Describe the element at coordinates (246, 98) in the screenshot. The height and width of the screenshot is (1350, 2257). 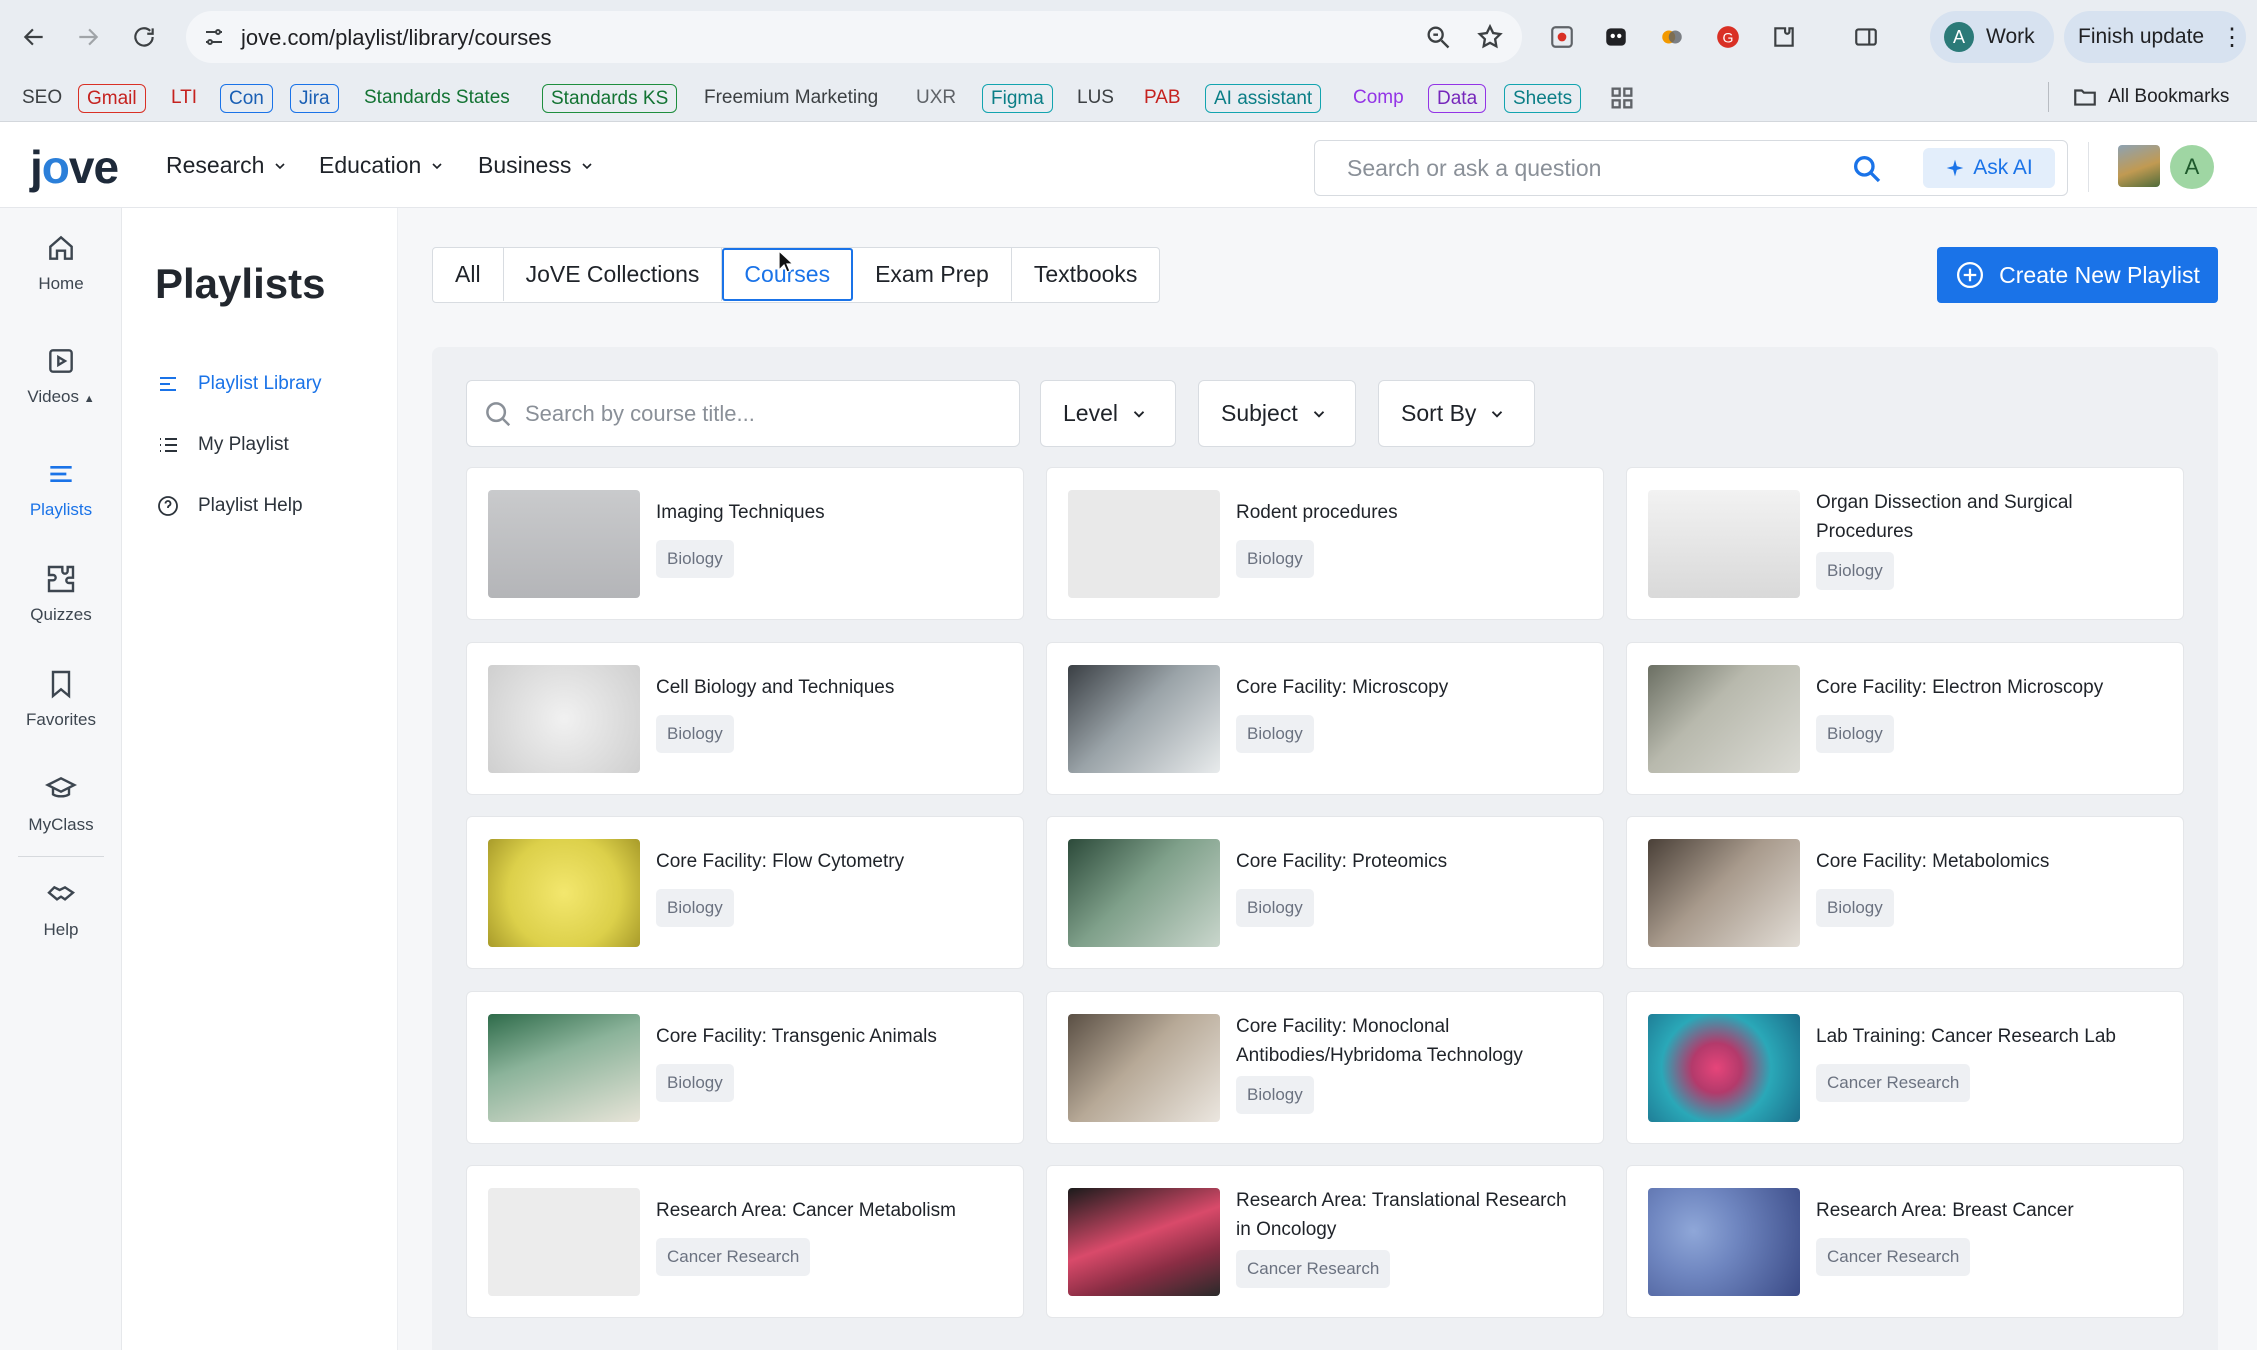
I see `bookmark-con: Con` at that location.